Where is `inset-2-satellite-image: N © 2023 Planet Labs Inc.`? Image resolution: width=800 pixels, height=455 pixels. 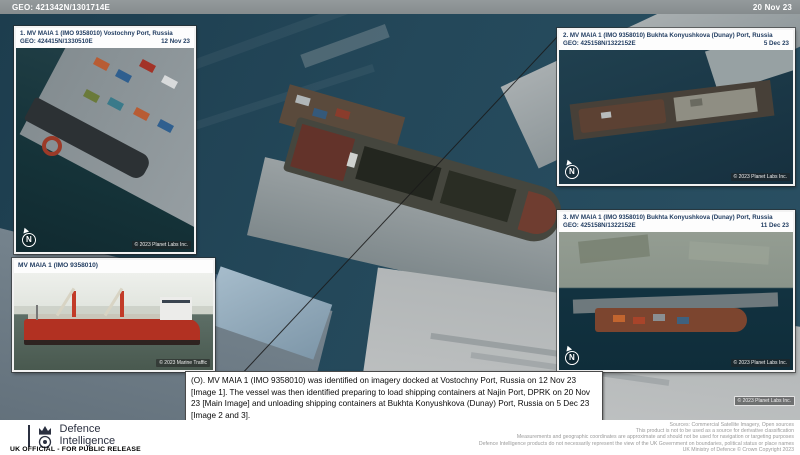 inset-2-satellite-image: N © 2023 Planet Labs Inc. is located at coordinates (676, 117).